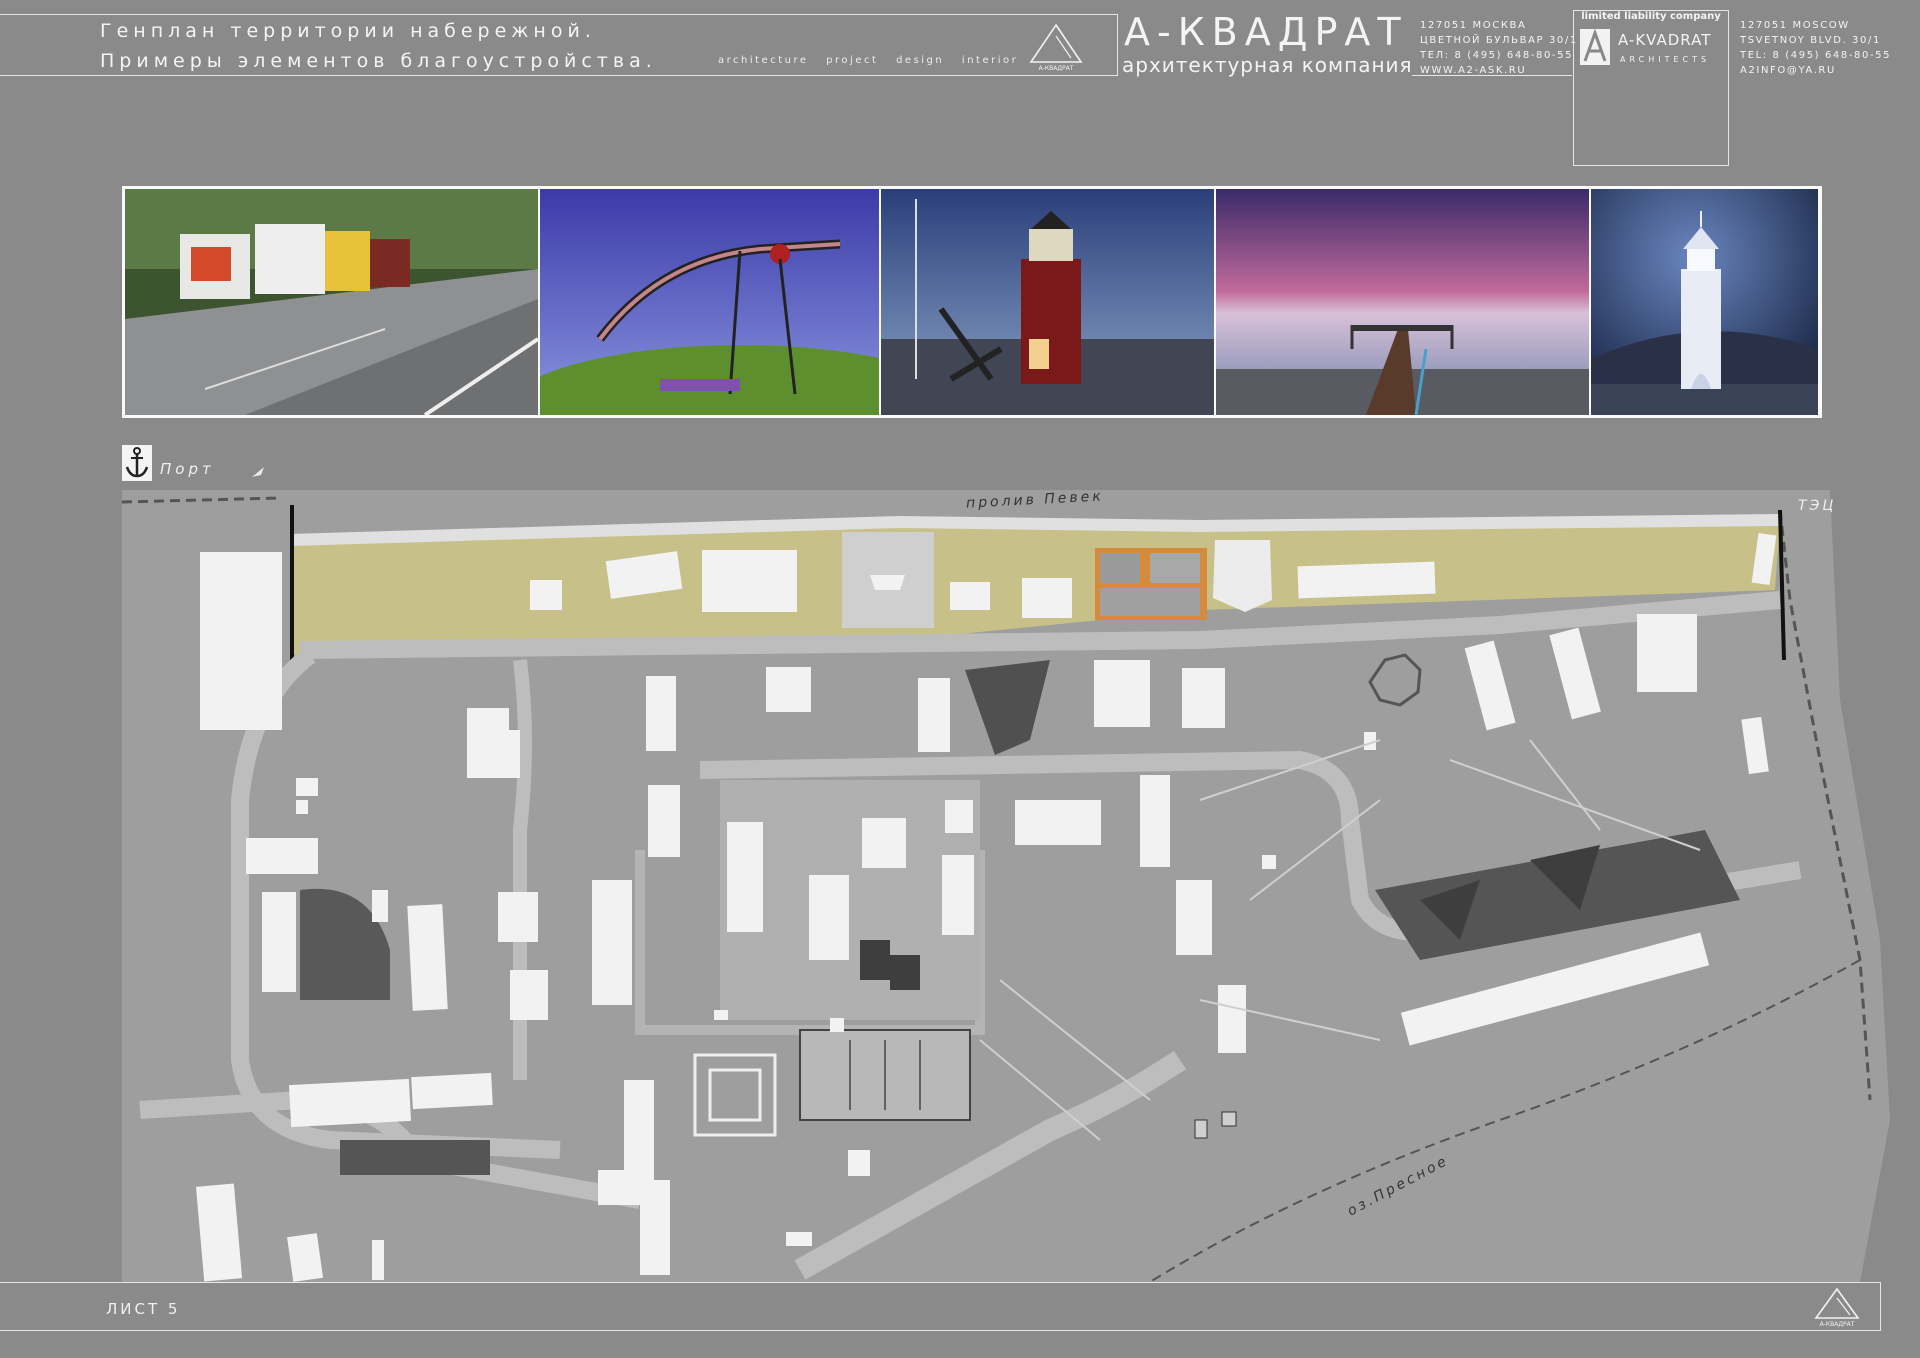 The height and width of the screenshot is (1358, 1920). Describe the element at coordinates (1837, 1324) in the screenshot. I see `footer-logo-text: А-КВАДРАТ` at that location.